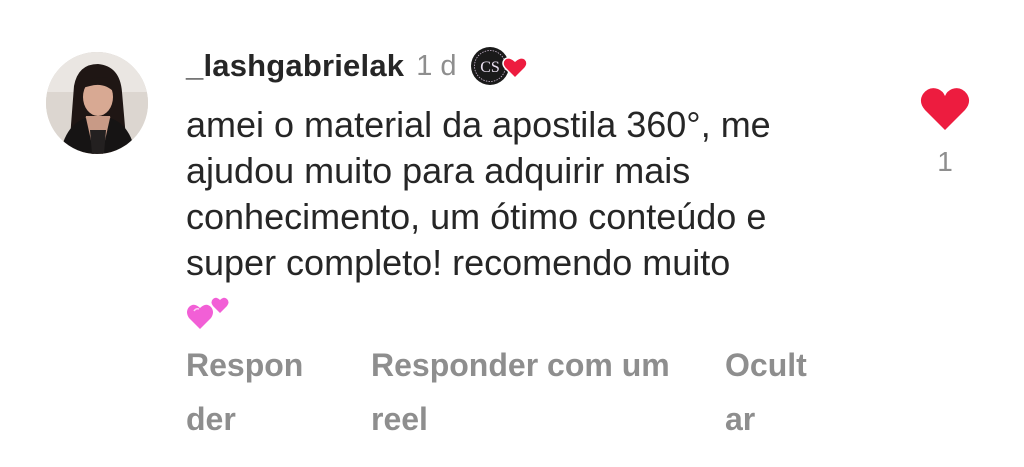 This screenshot has height=467, width=1024. I want to click on comment-text-line: amei o material da apostila 360°, me, so click(478, 124).